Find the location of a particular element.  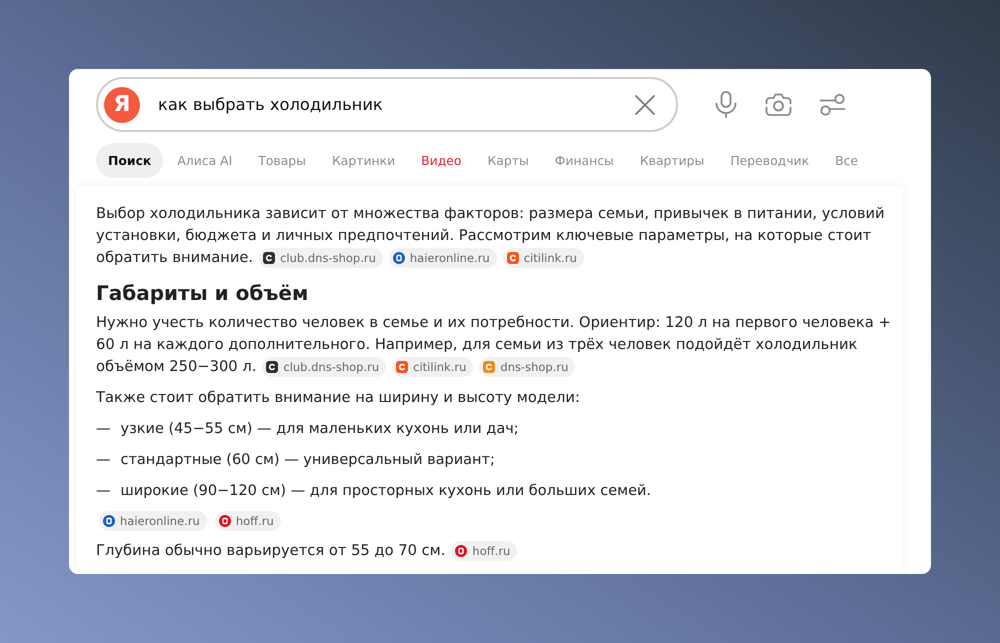

logo: Я is located at coordinates (122, 104).